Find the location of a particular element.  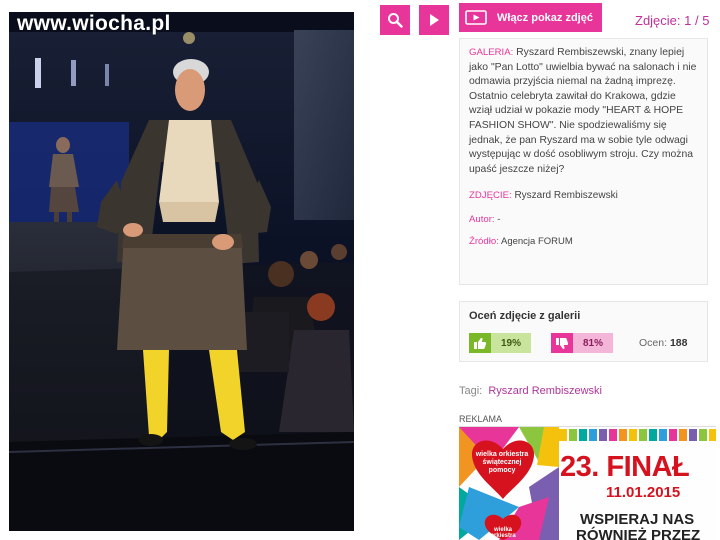

thumbs-up-icon is located at coordinates (480, 343).